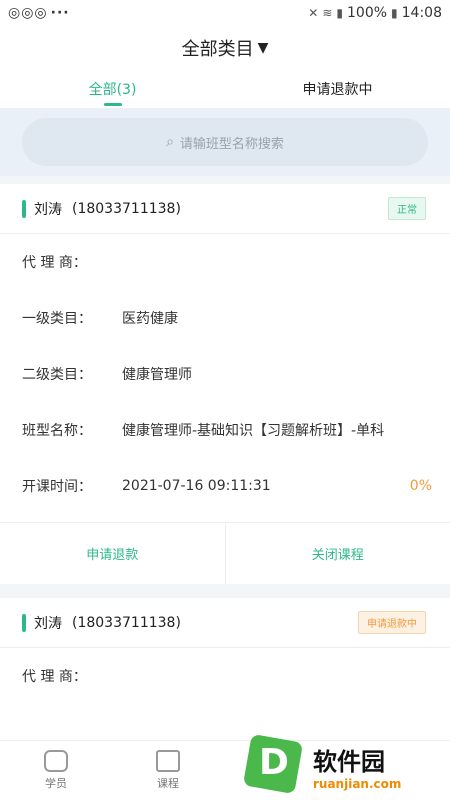 The height and width of the screenshot is (800, 450). What do you see at coordinates (225, 318) in the screenshot?
I see `category1-row: 一级类目： 医药健康` at bounding box center [225, 318].